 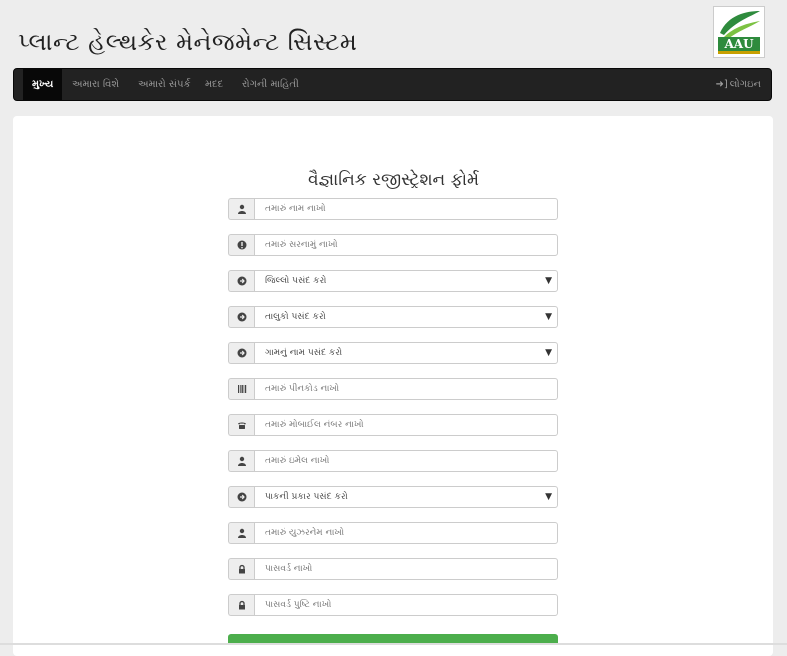 I want to click on barcode-icon, so click(x=241, y=389).